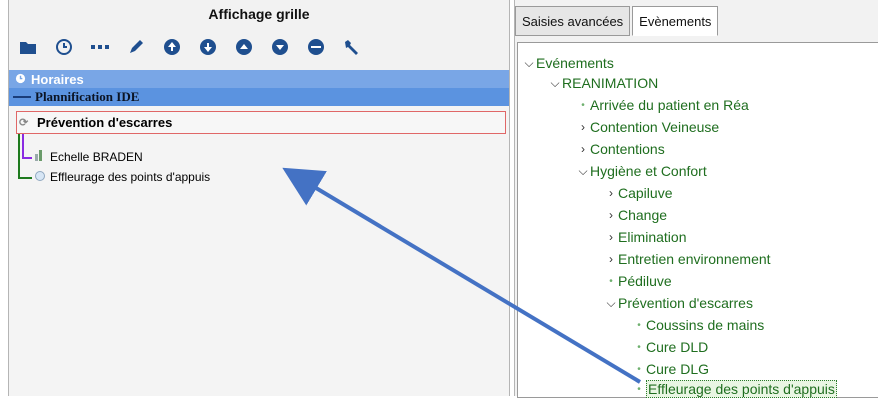  What do you see at coordinates (678, 303) in the screenshot?
I see `tree-node-prevention-escarres: ⌵ Prévention d'escarres` at bounding box center [678, 303].